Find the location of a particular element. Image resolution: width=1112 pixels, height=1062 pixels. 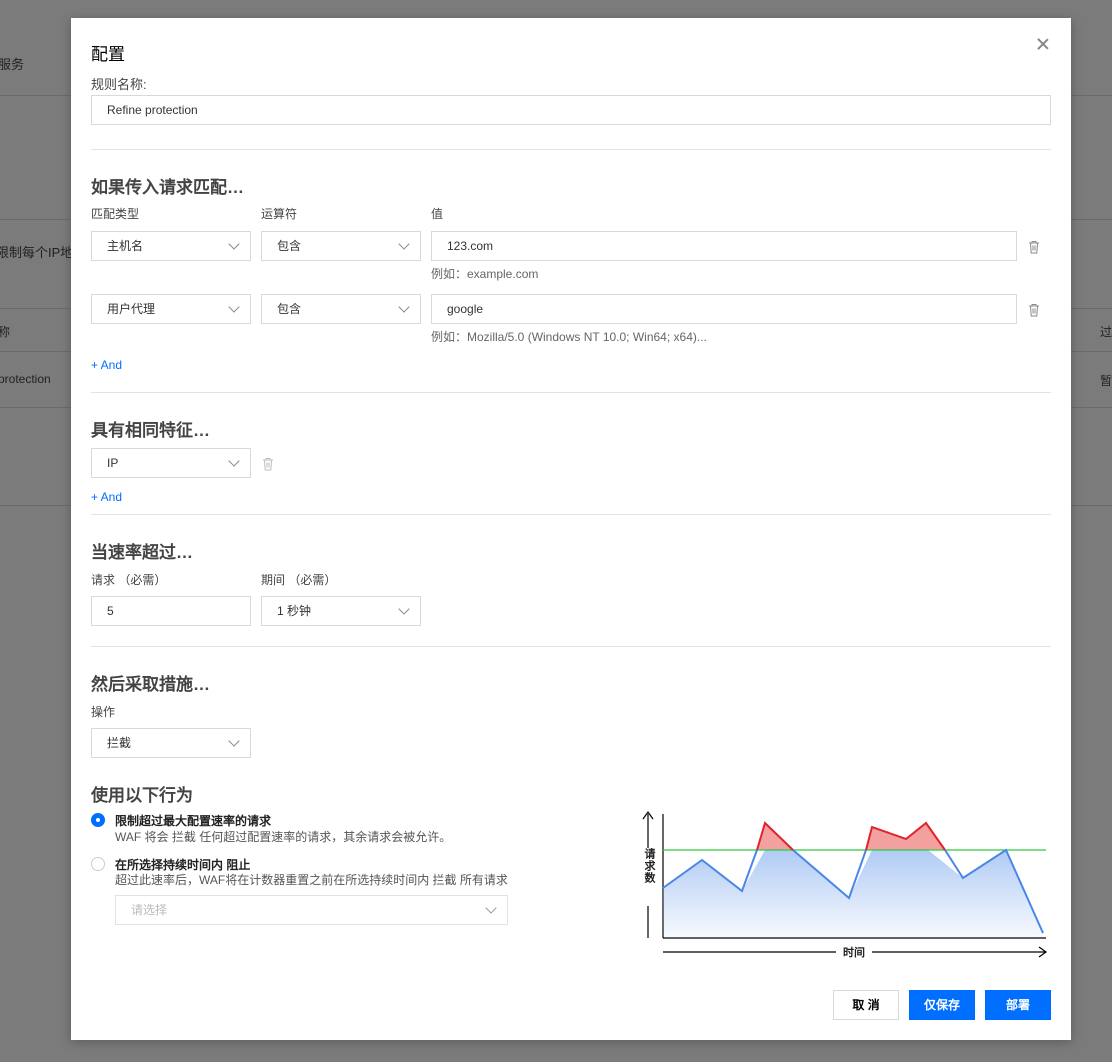

limit-rate-option-title: 限制超过最大配置速率的请求 is located at coordinates (193, 820).